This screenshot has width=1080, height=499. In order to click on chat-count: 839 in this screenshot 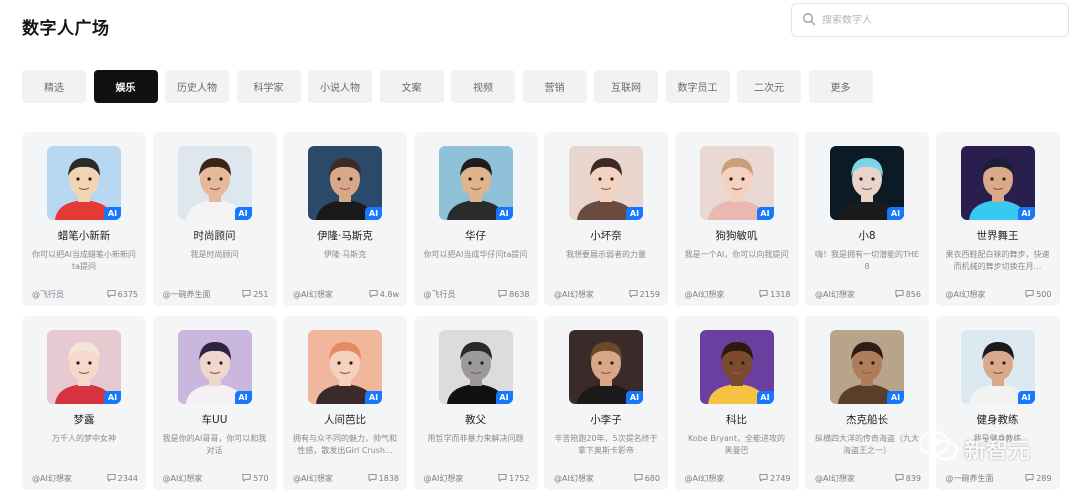, I will do `click(908, 478)`.